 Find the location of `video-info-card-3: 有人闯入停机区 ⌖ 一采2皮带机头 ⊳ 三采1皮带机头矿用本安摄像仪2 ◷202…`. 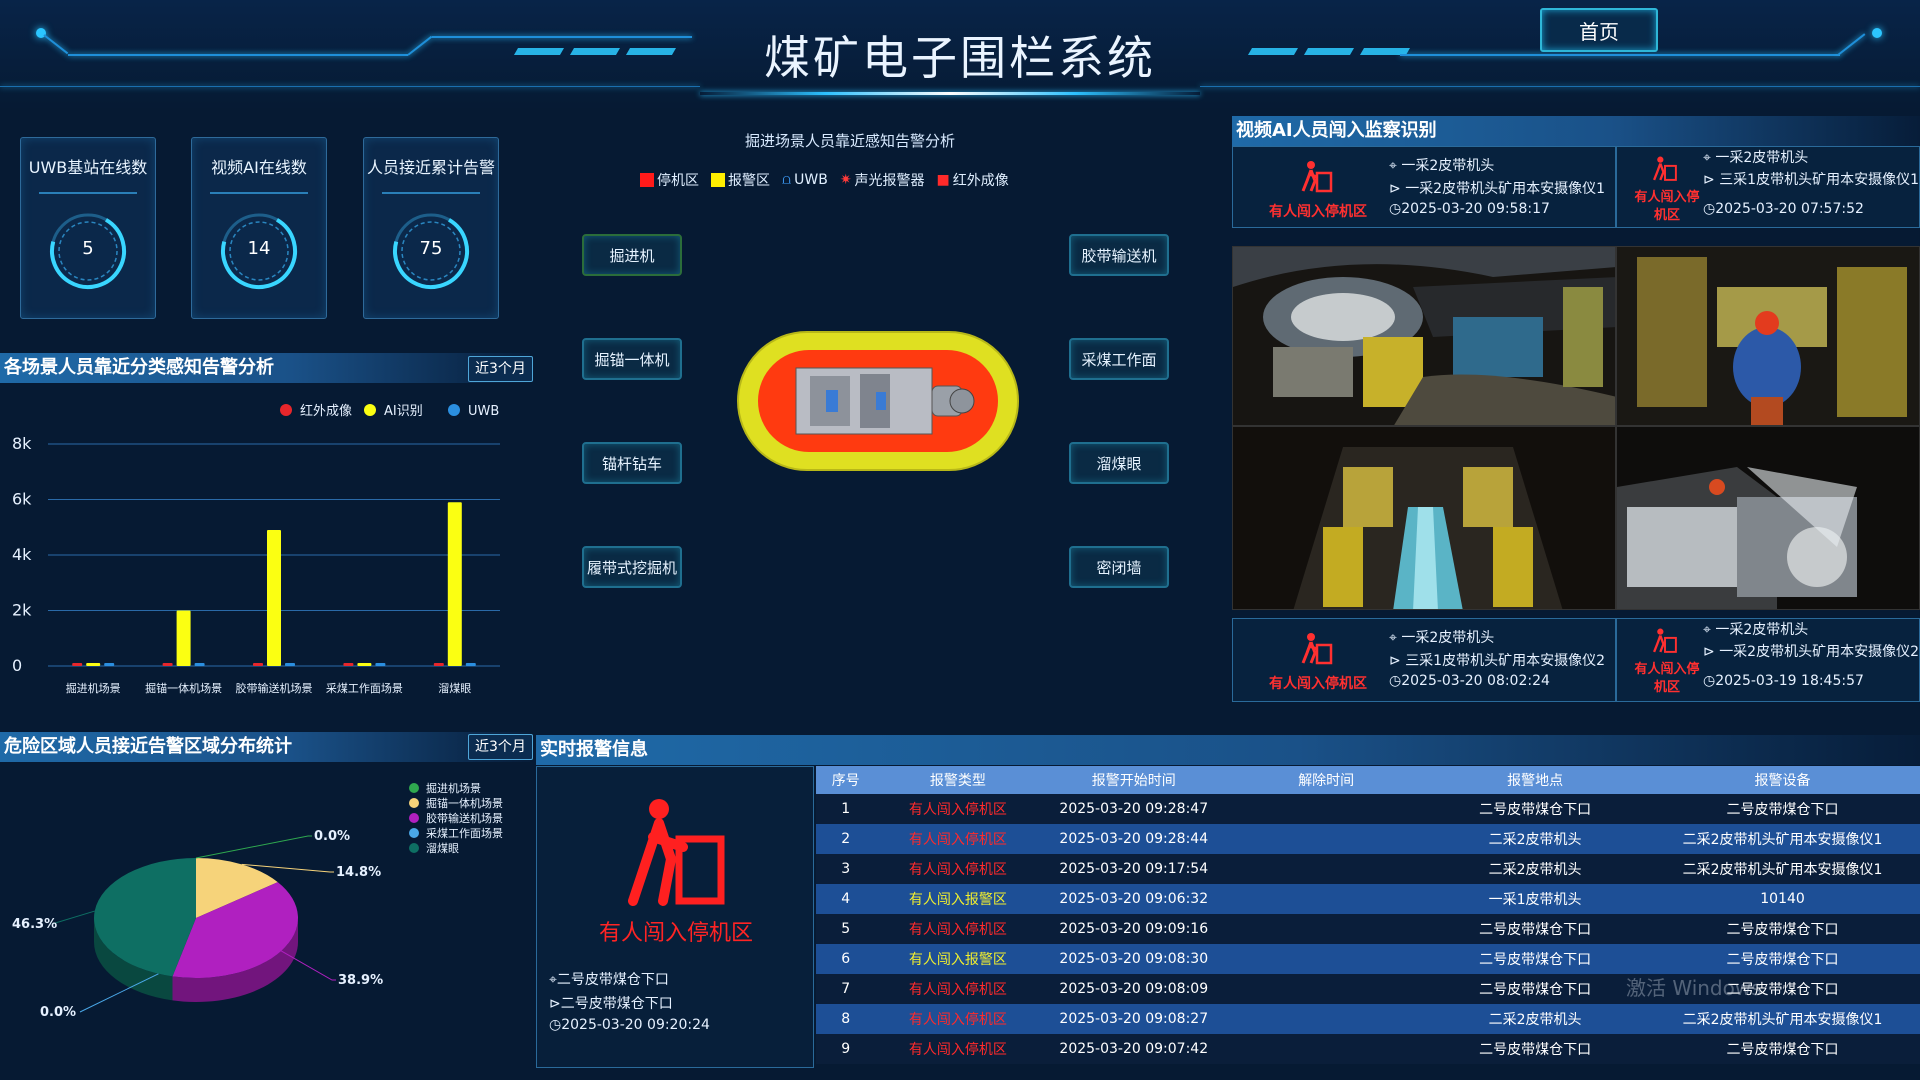

video-info-card-3: 有人闯入停机区 ⌖ 一采2皮带机头 ⊳ 三采1皮带机头矿用本安摄像仪2 ◷202… is located at coordinates (1424, 660).